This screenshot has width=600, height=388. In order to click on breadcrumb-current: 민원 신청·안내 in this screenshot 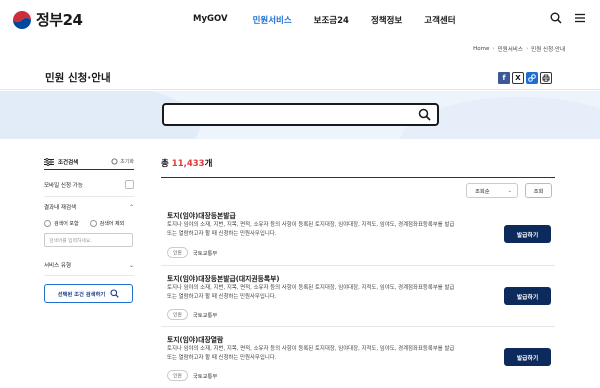, I will do `click(548, 50)`.